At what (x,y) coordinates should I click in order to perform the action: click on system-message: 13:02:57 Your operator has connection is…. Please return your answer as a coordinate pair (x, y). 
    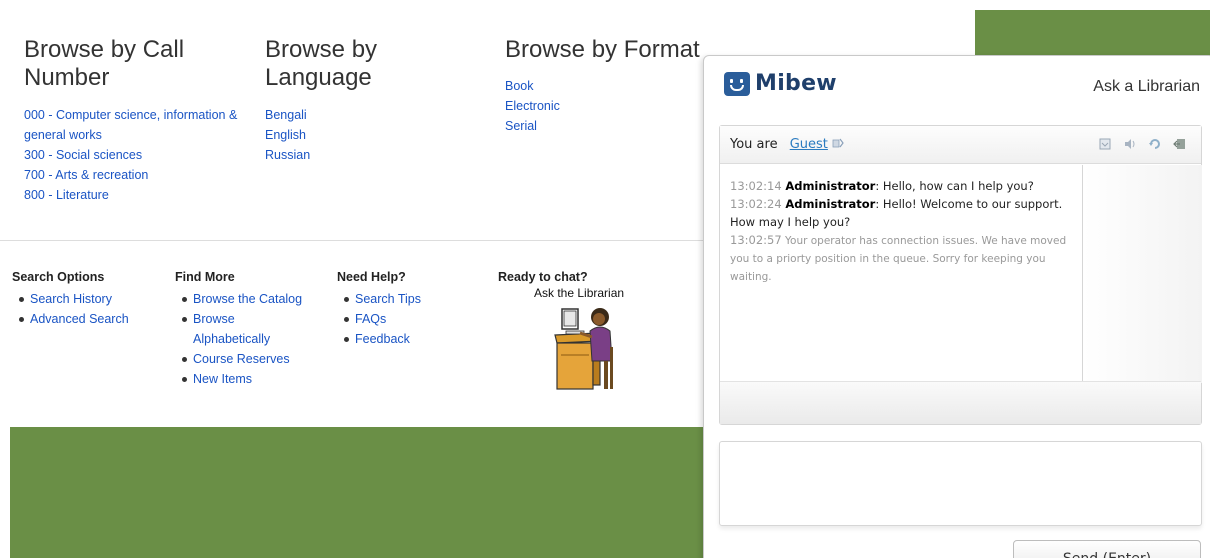
    Looking at the image, I should click on (901, 258).